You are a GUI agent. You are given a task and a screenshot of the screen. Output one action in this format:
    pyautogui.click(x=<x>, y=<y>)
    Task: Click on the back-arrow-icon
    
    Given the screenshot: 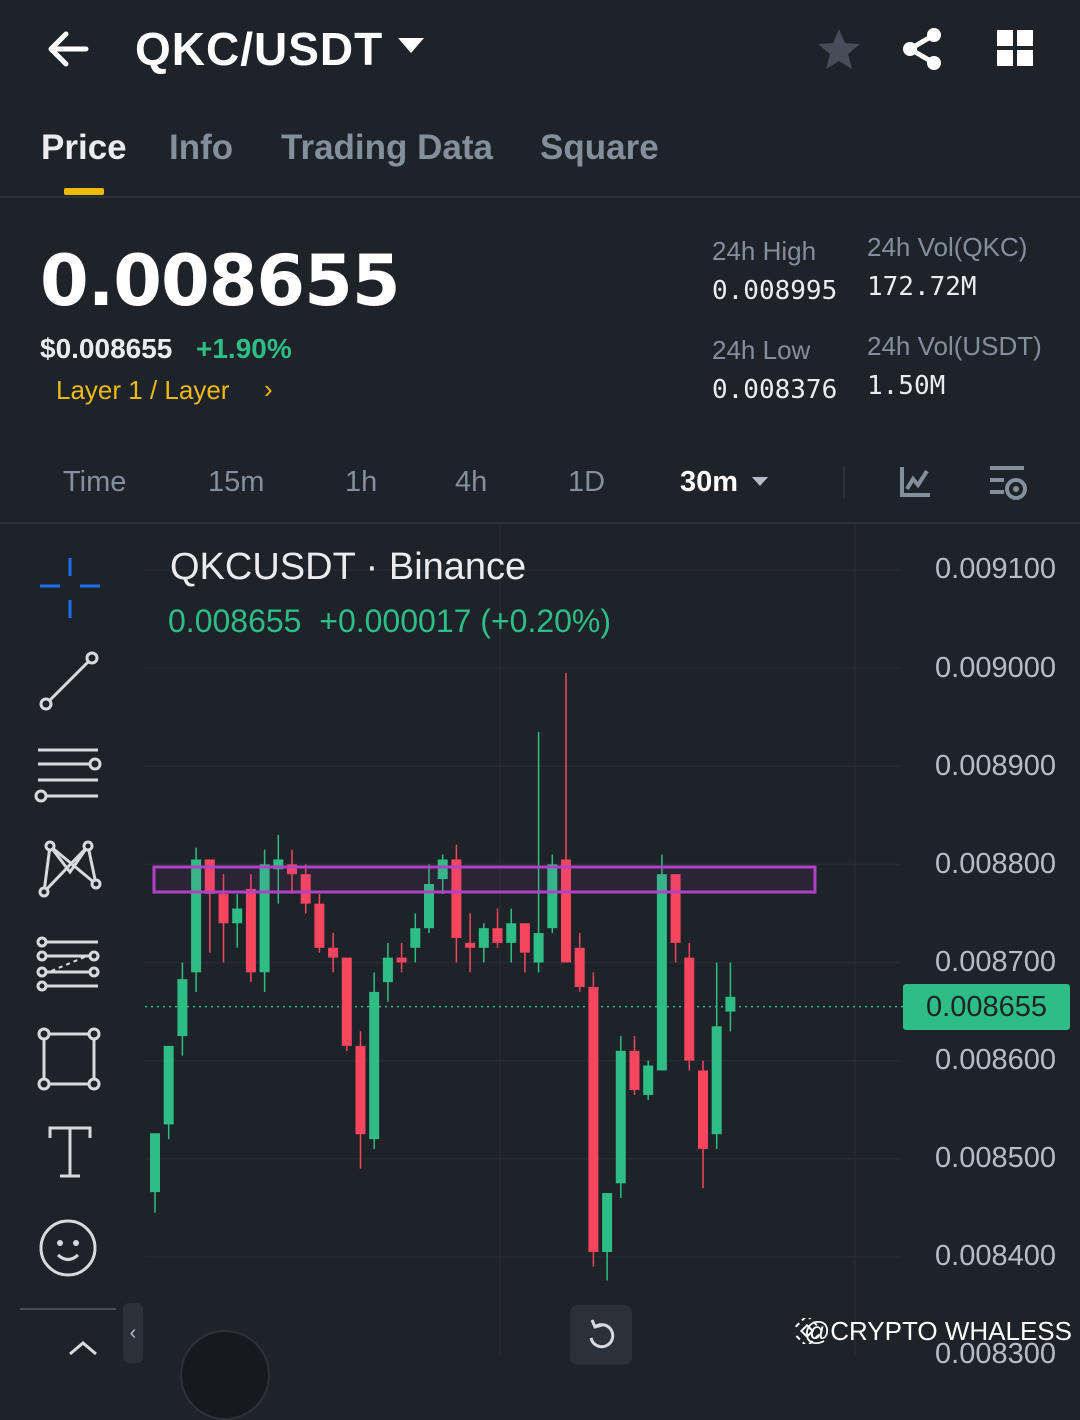 What is the action you would take?
    pyautogui.click(x=67, y=50)
    